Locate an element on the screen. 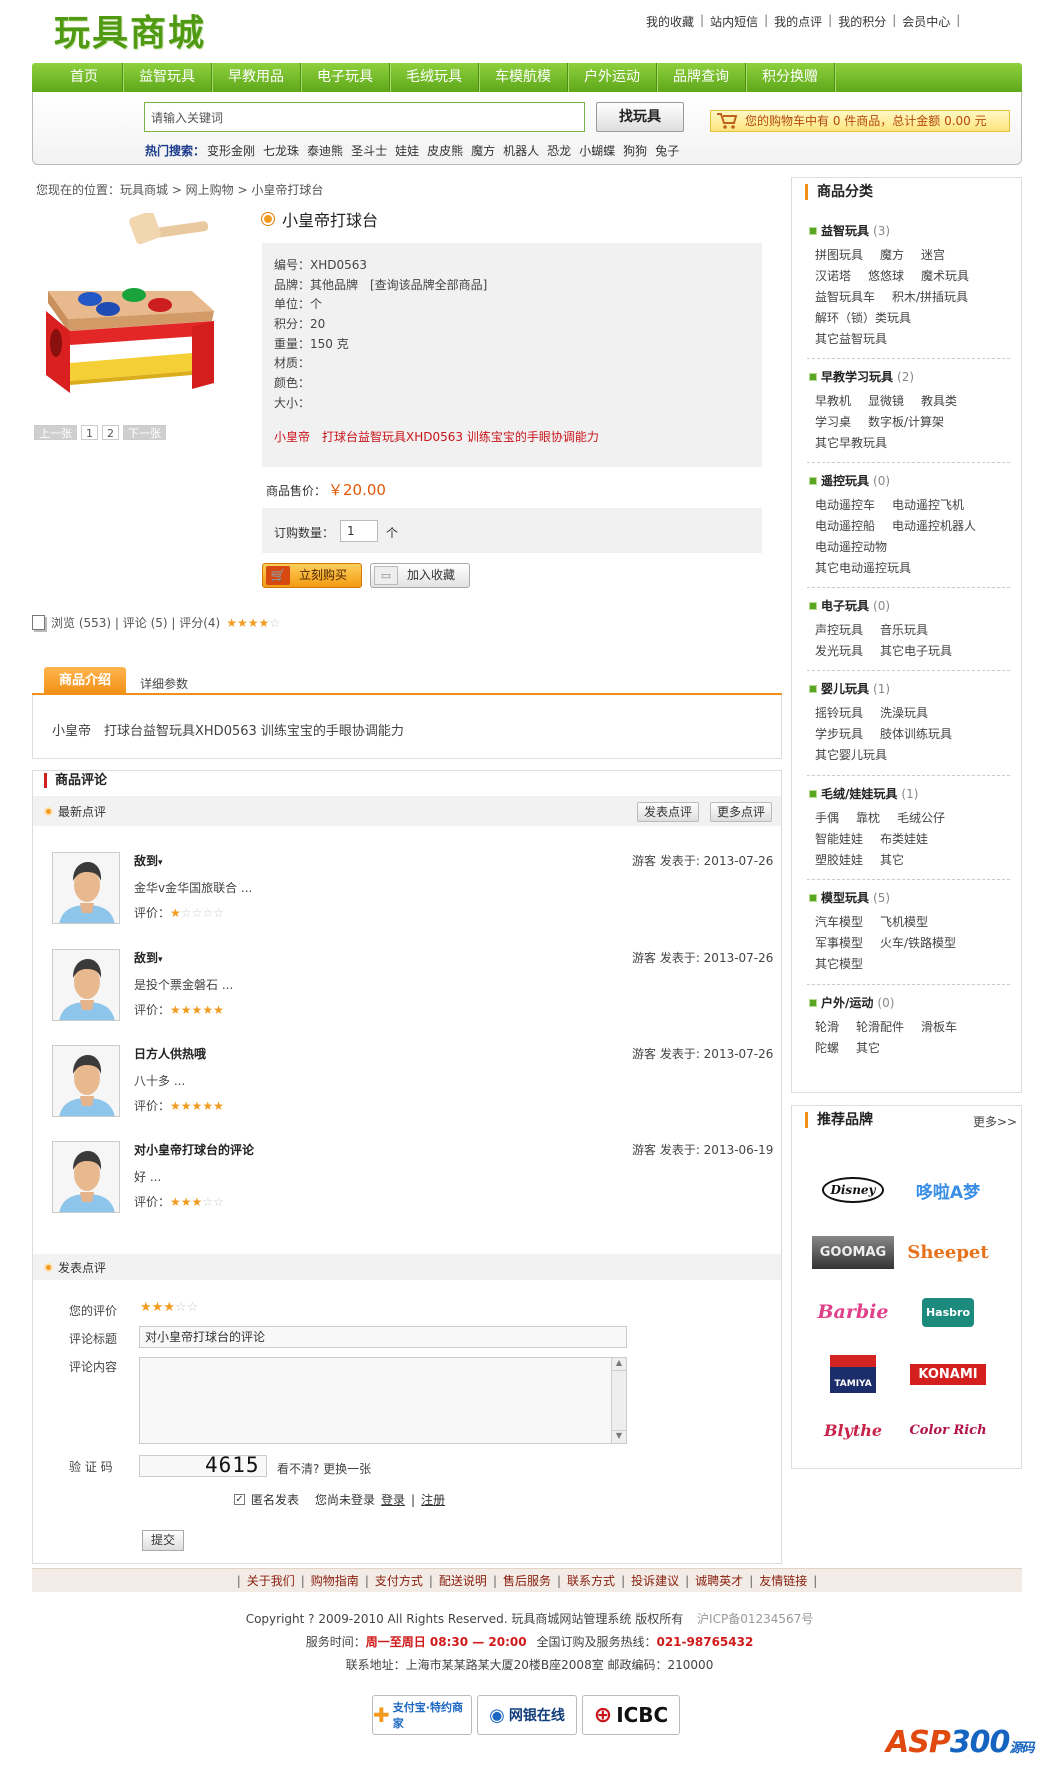 This screenshot has width=1059, height=1782. search-button: 找玩具 is located at coordinates (640, 117).